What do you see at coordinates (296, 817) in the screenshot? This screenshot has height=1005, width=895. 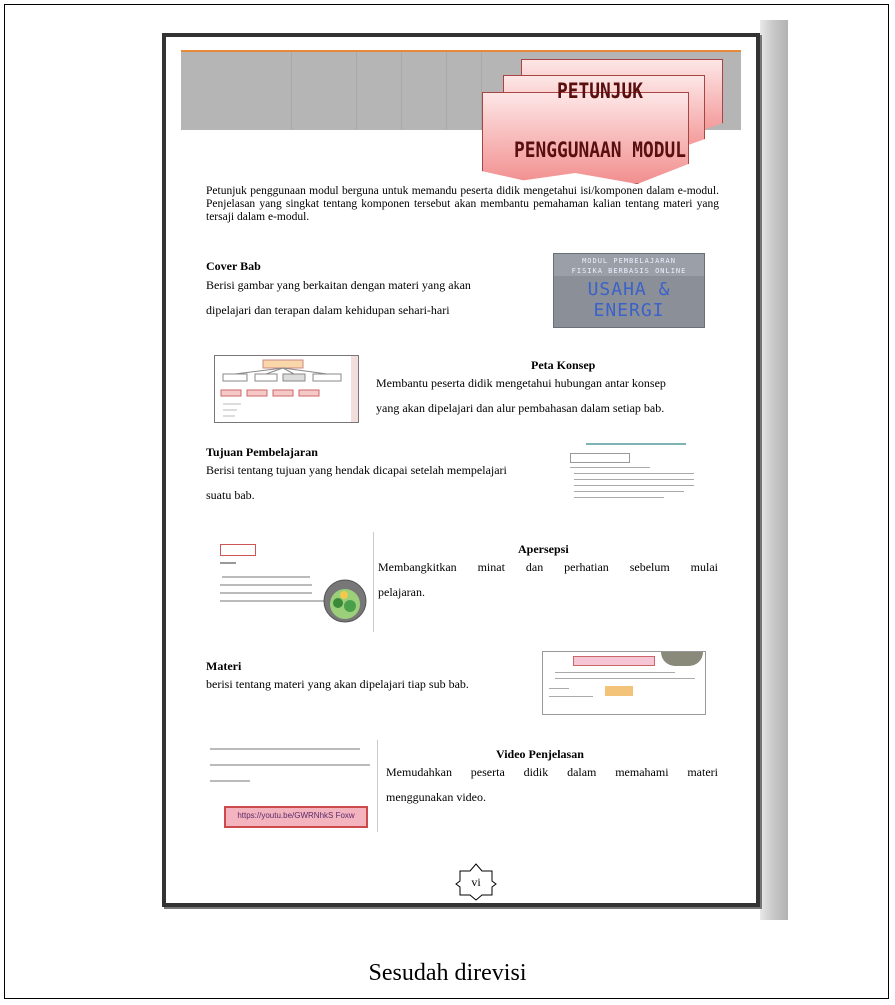 I see `video-link-button: https://youtu.be/GWRNhkS Foxw` at bounding box center [296, 817].